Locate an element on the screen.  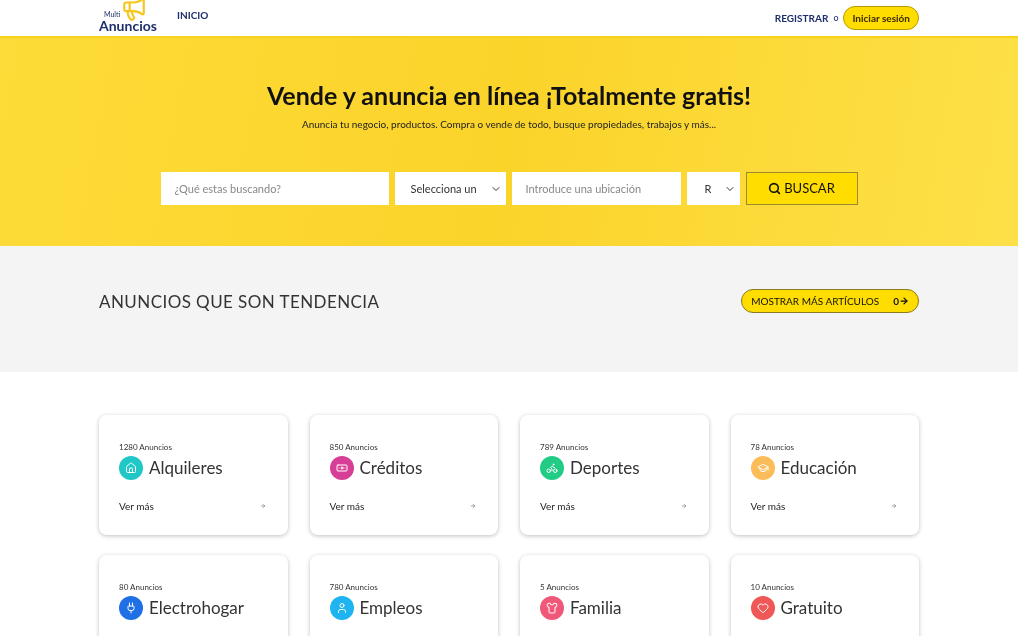
category-name: Gratuito is located at coordinates (811, 608).